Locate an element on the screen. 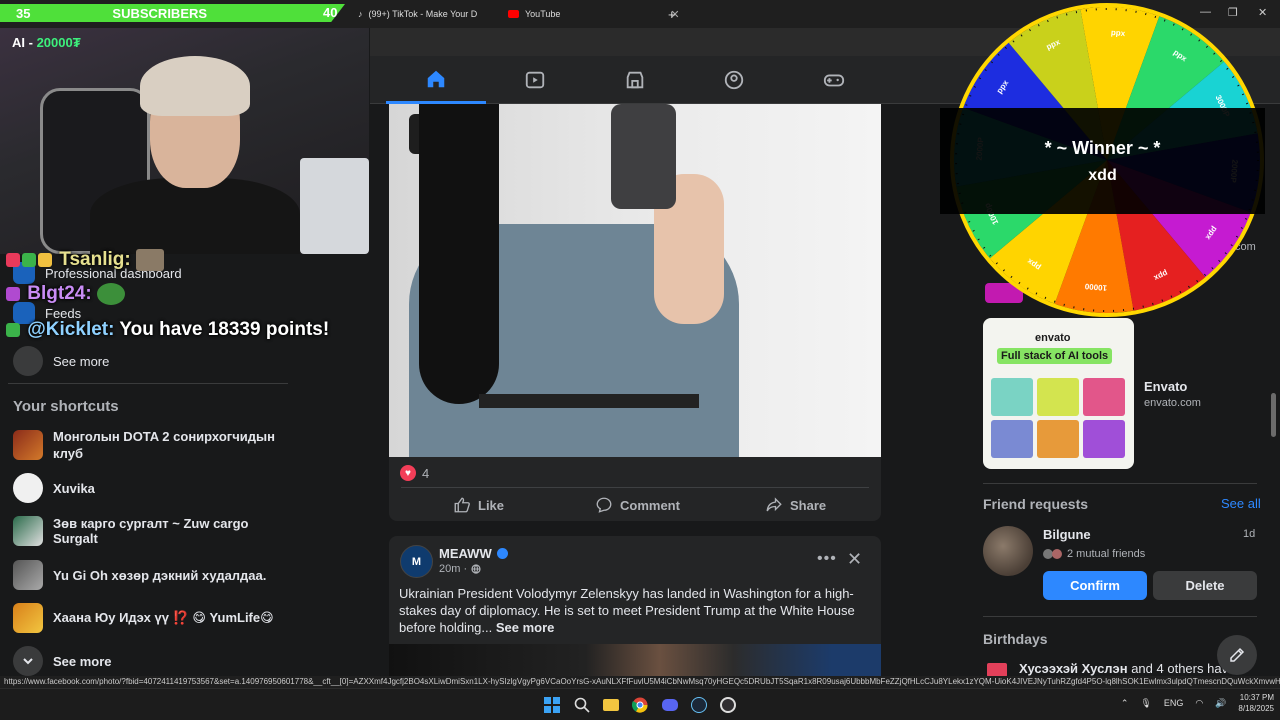 The height and width of the screenshot is (720, 1280). sponsor-name: Envato is located at coordinates (1165, 386).